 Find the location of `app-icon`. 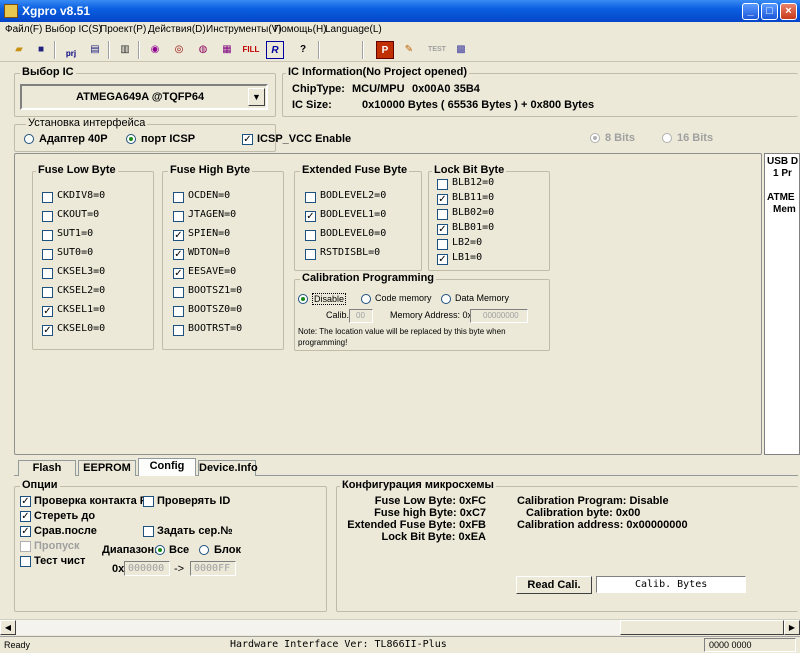

app-icon is located at coordinates (11, 11).